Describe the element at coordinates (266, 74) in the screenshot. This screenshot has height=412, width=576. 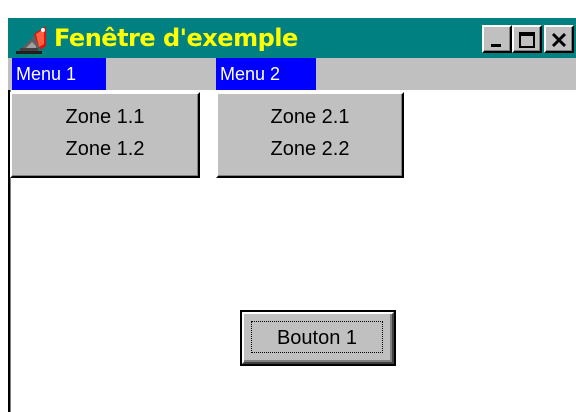
I see `menu-2: Menu 2` at that location.